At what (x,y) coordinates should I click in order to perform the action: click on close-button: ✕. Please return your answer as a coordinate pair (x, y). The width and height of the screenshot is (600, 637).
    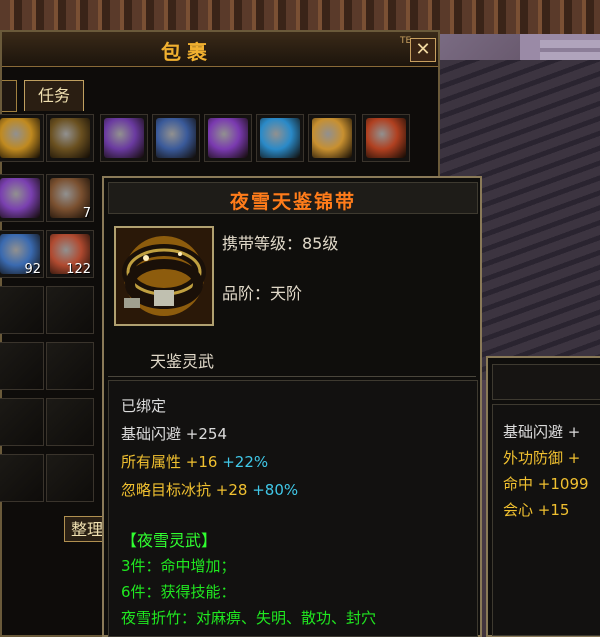
    Looking at the image, I should click on (423, 50).